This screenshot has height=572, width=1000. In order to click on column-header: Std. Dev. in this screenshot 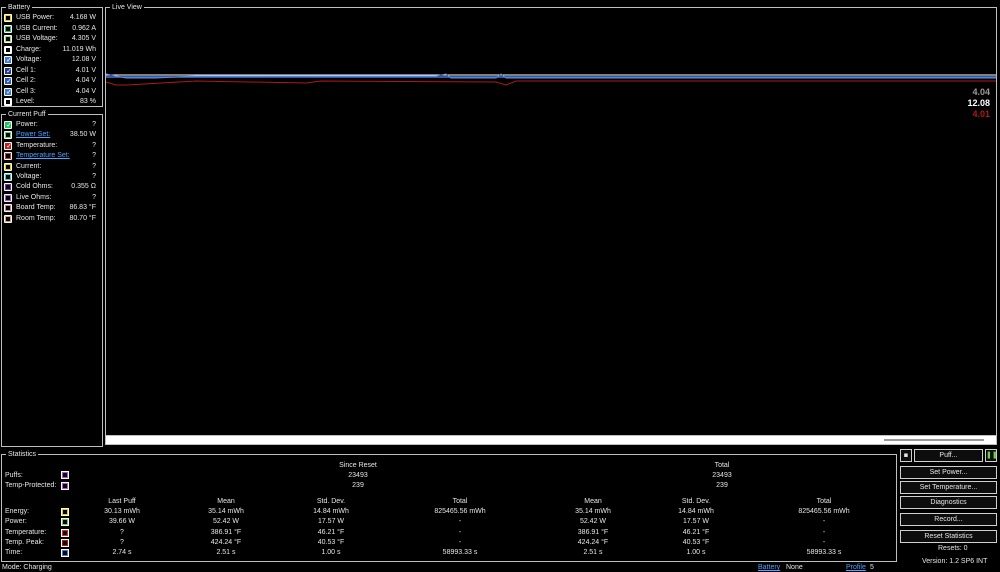, I will do `click(696, 501)`.